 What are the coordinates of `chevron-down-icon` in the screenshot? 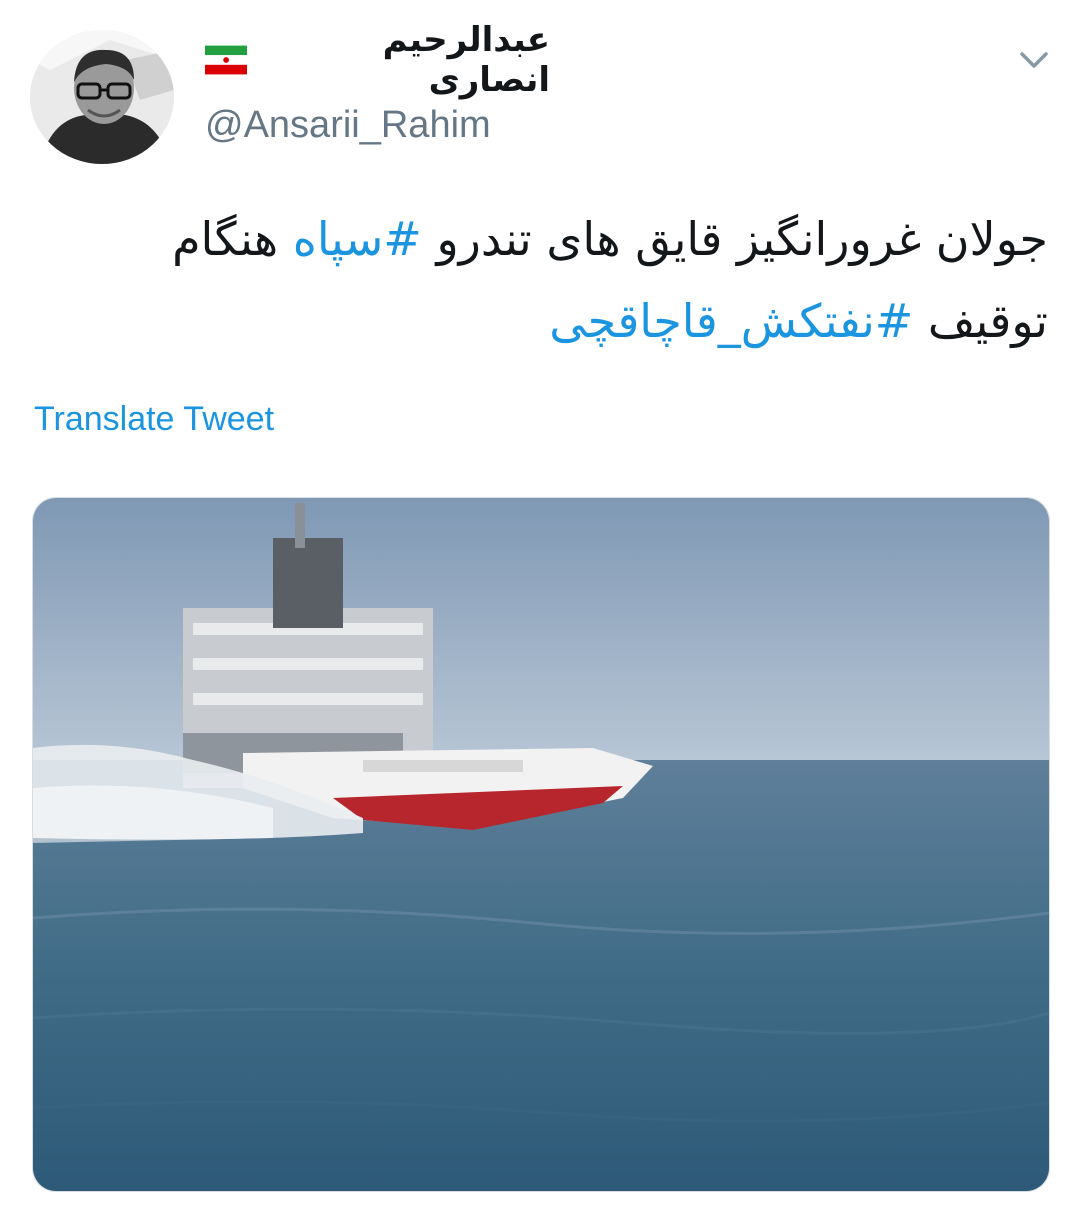 It's located at (1034, 60).